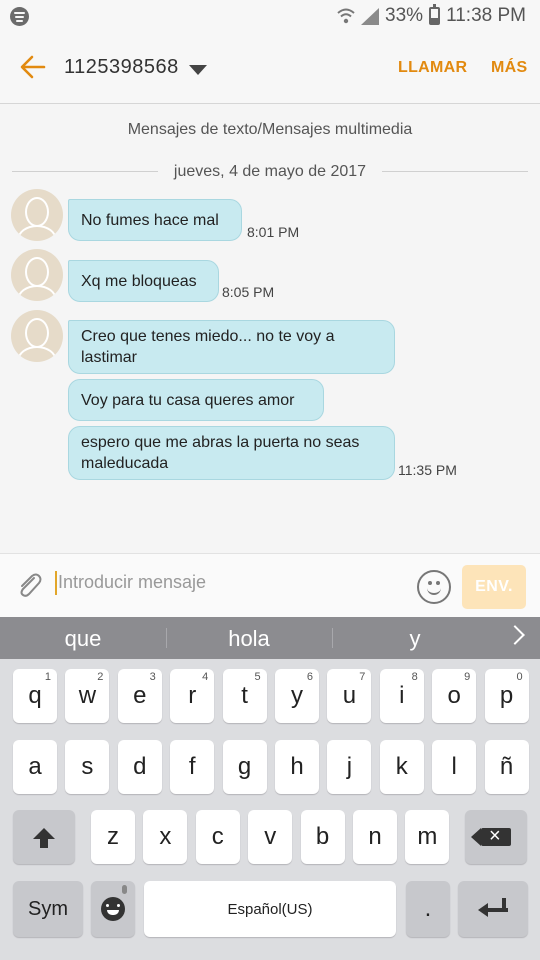 This screenshot has height=960, width=540. What do you see at coordinates (270, 129) in the screenshot?
I see `channel-label: Mensajes de texto/Mensajes multimedia` at bounding box center [270, 129].